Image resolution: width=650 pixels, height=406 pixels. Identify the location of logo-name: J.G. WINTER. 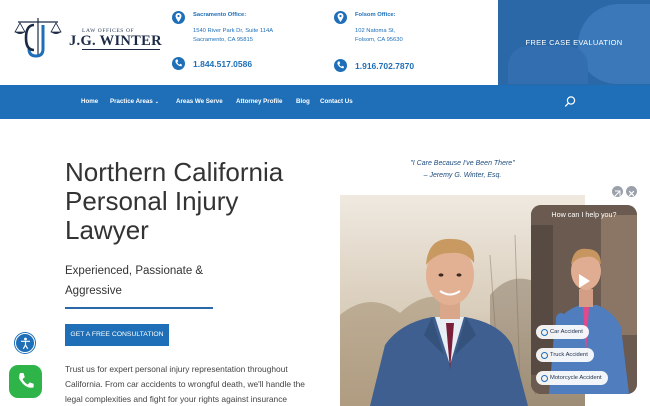
(115, 41).